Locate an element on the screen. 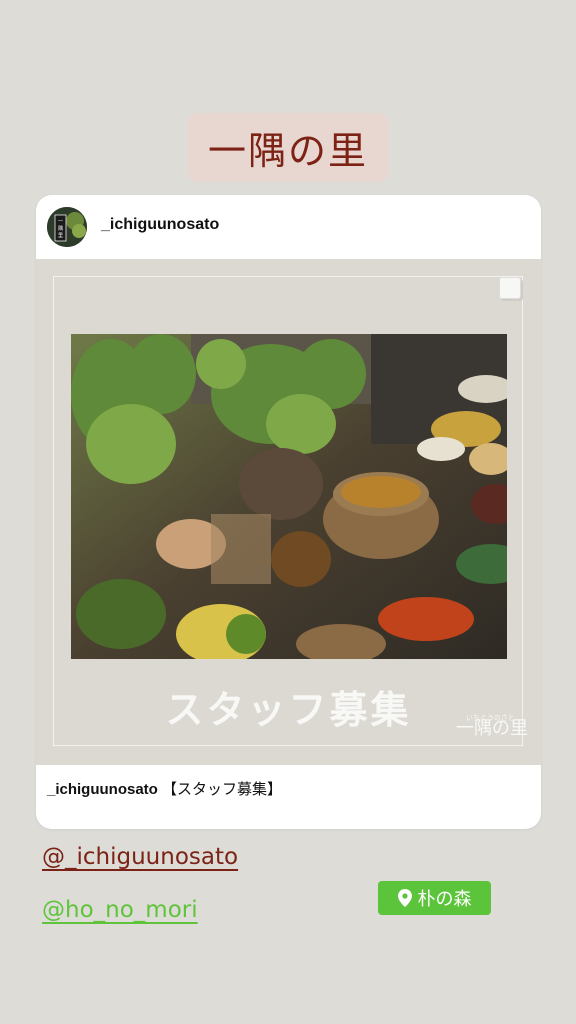  post-header: 一 隅 里 _ichiguunosato is located at coordinates (288, 227).